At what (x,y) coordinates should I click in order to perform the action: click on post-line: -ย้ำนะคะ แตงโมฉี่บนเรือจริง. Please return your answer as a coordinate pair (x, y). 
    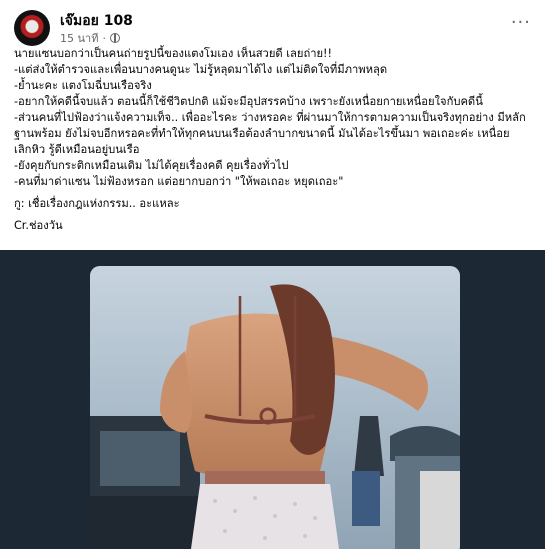
    Looking at the image, I should click on (83, 85).